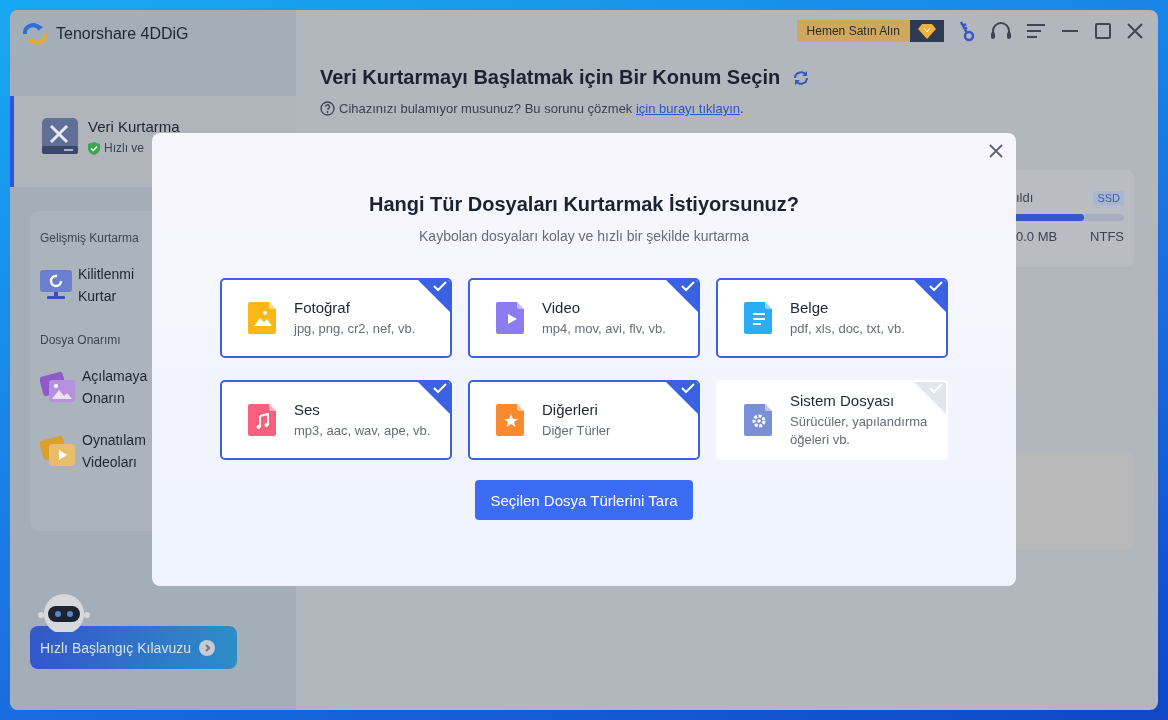 The image size is (1168, 720). What do you see at coordinates (759, 420) in the screenshot?
I see `gear-file-icon` at bounding box center [759, 420].